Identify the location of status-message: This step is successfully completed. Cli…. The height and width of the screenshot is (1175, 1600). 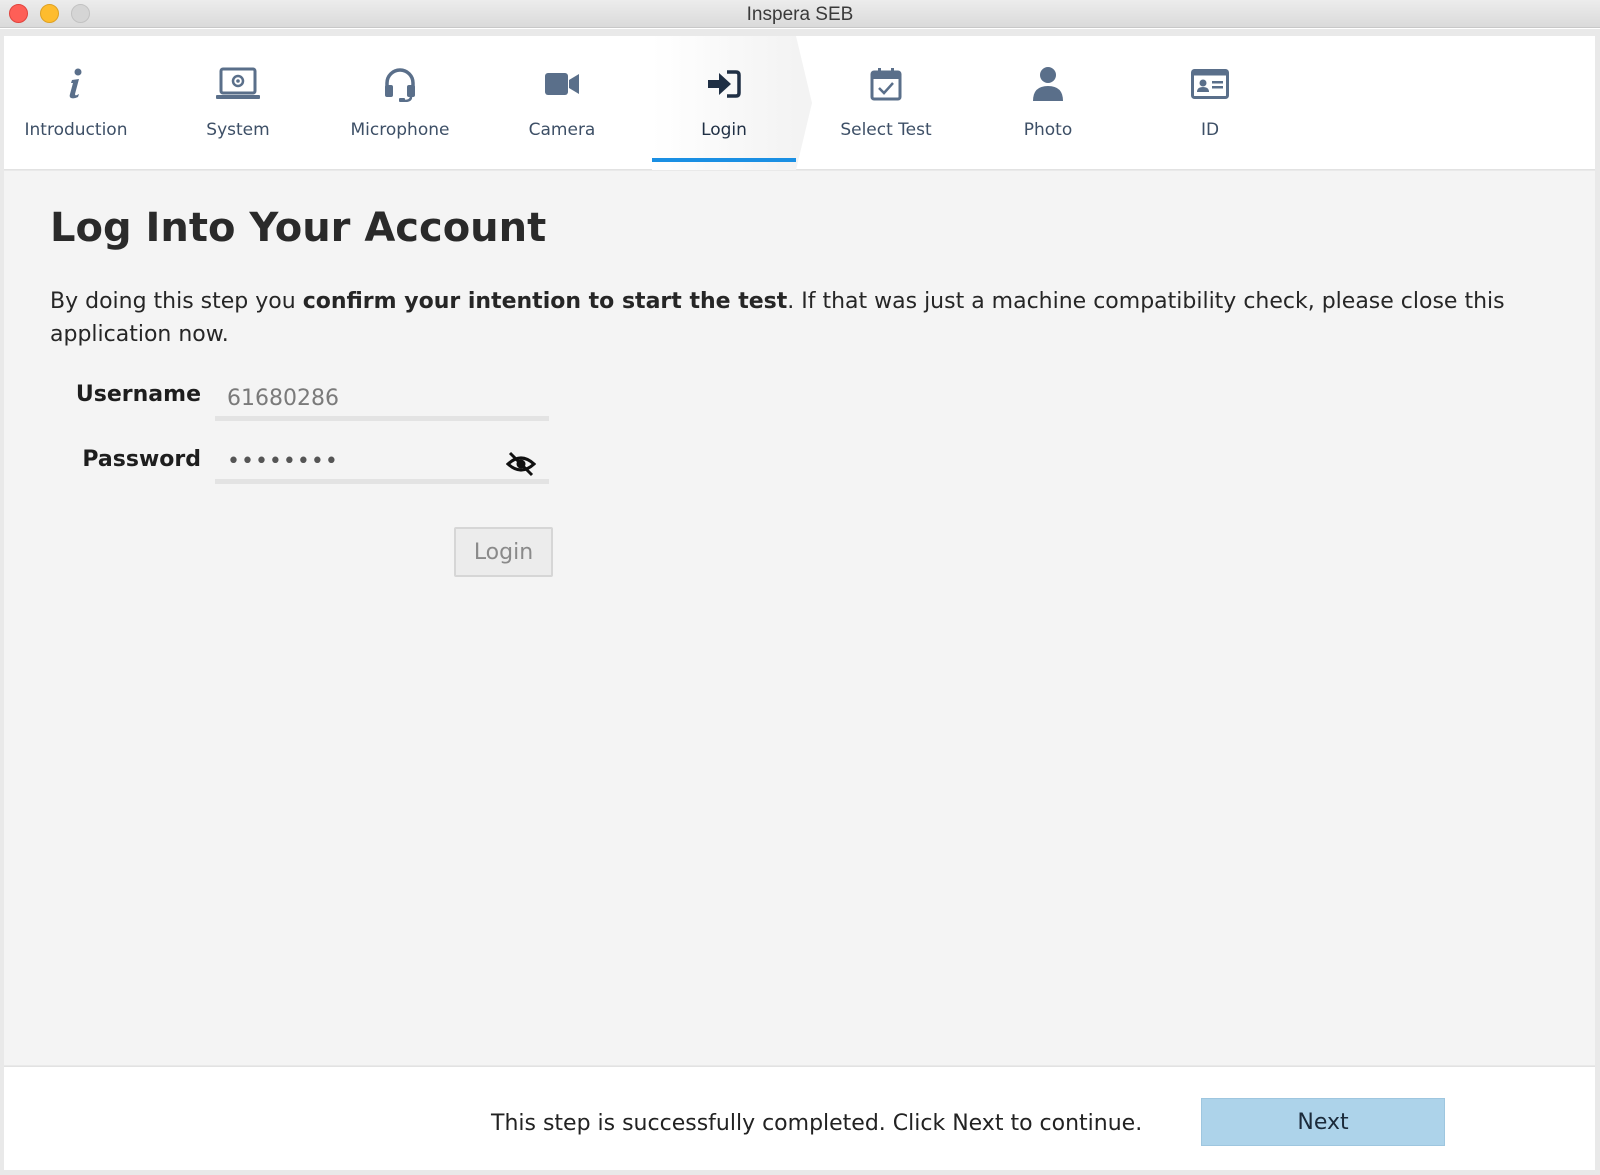
(817, 1123).